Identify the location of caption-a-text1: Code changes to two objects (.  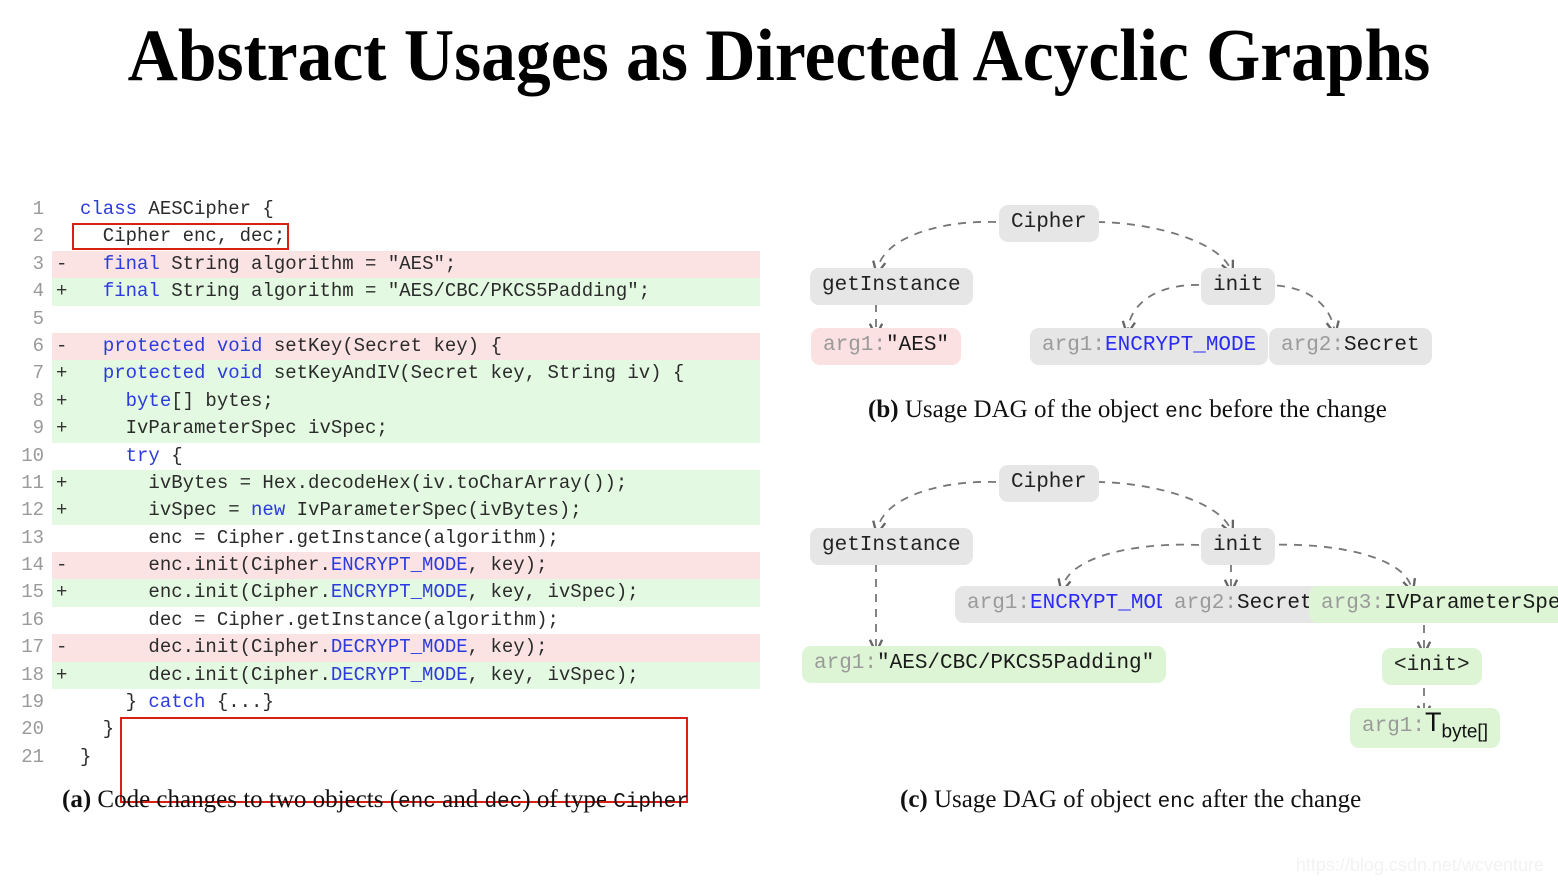
(245, 799).